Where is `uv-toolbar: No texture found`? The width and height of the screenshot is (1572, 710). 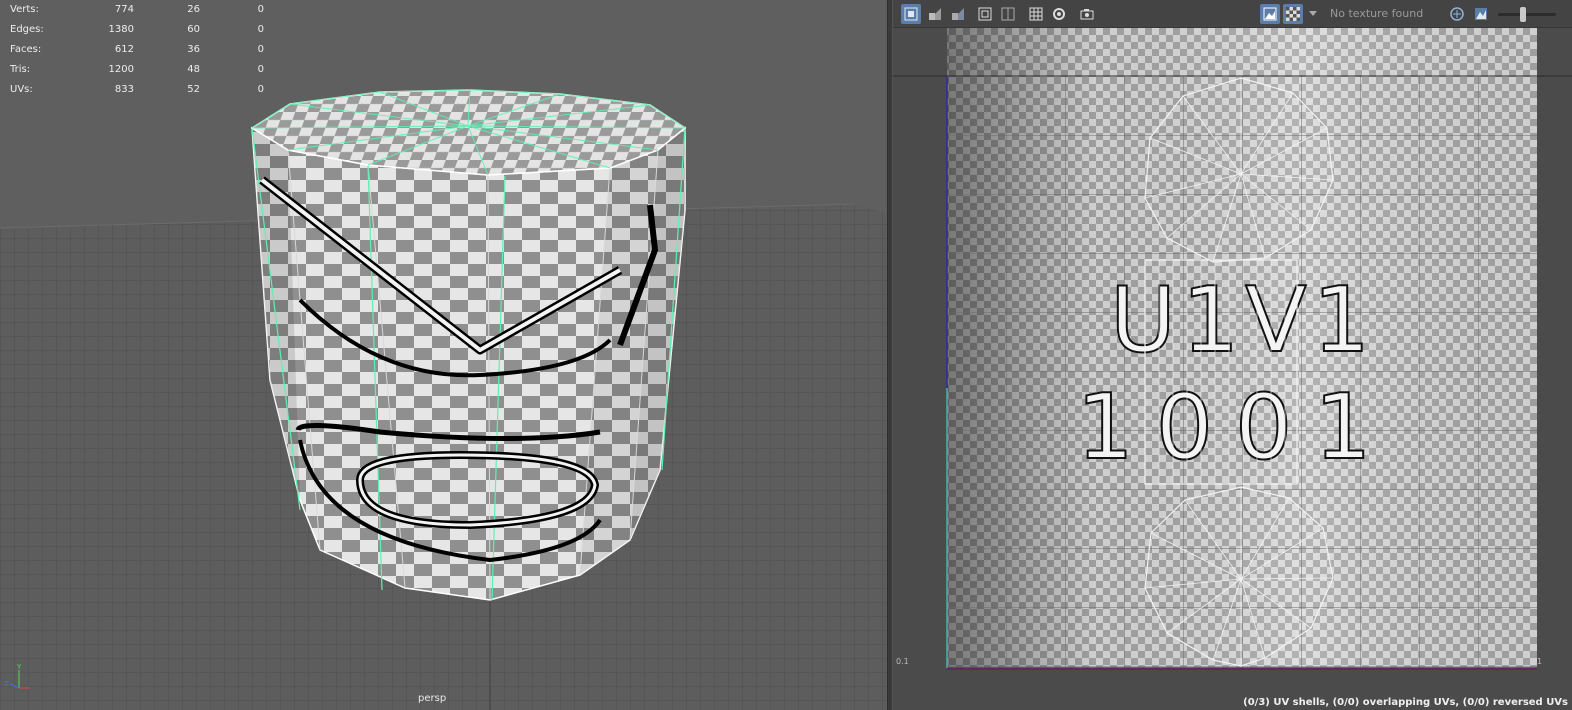 uv-toolbar: No texture found is located at coordinates (1232, 14).